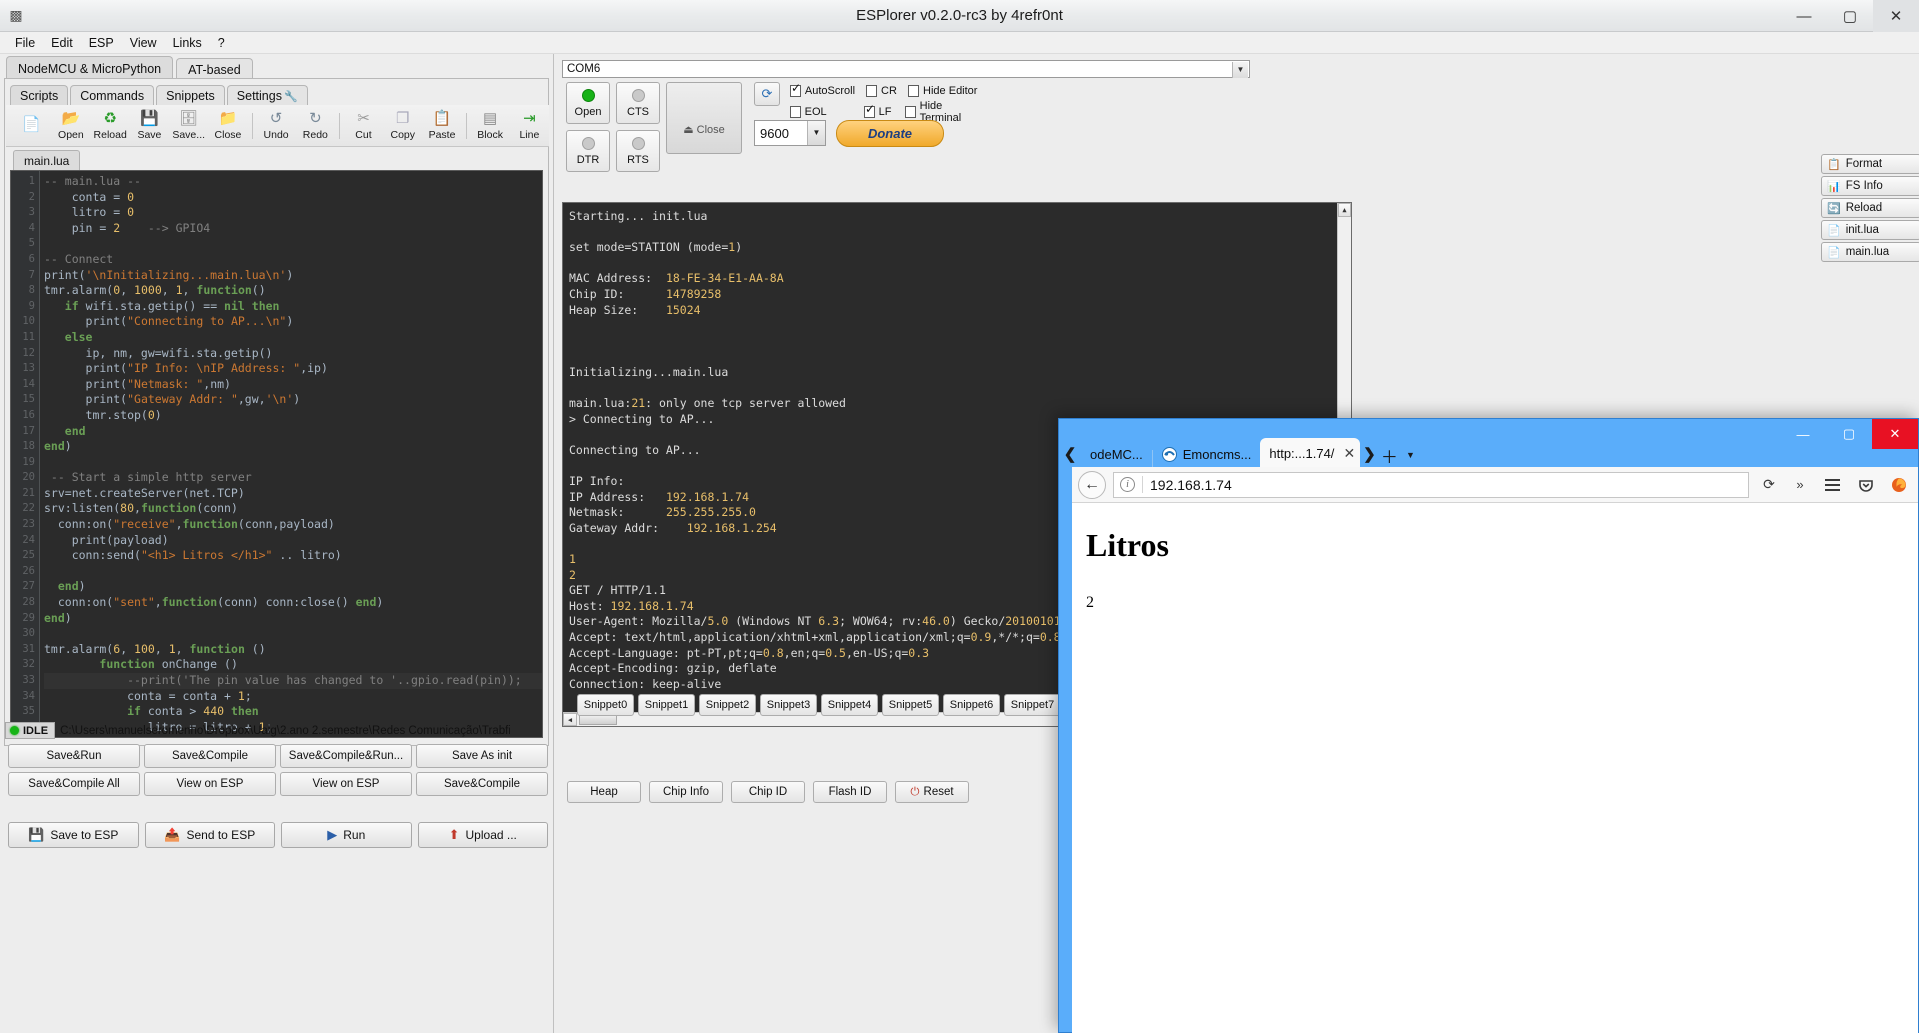  Describe the element at coordinates (1344, 210) in the screenshot. I see `scroll-up-icon: ▲` at that location.